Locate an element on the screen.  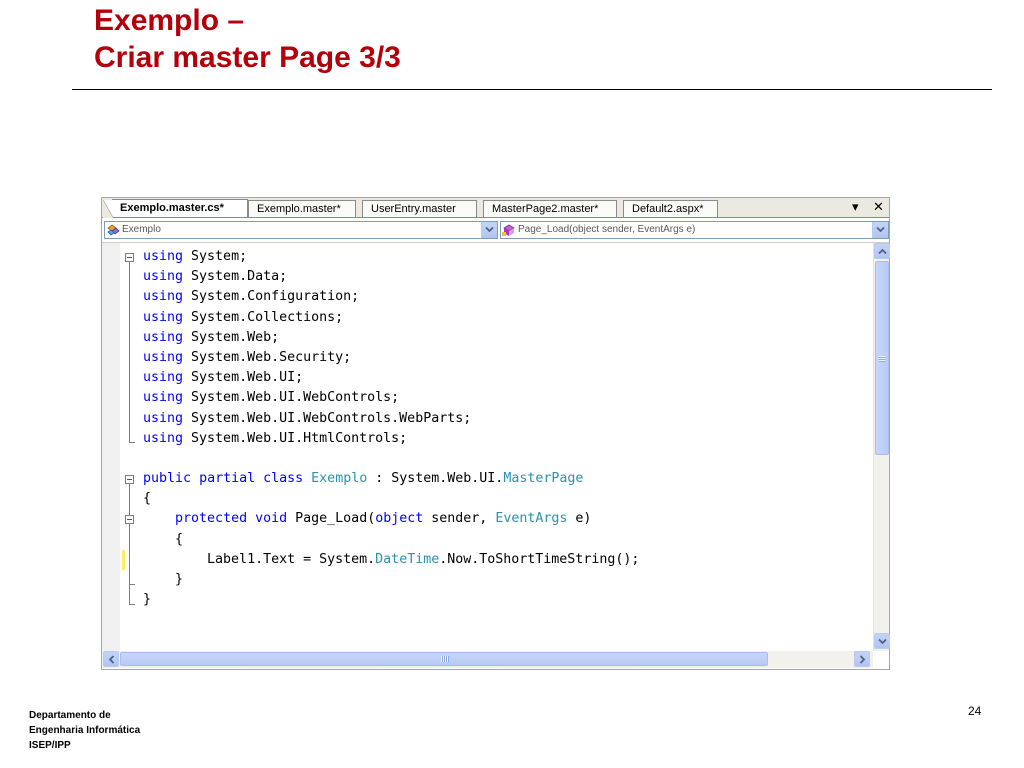
code-text: e) is located at coordinates (579, 519).